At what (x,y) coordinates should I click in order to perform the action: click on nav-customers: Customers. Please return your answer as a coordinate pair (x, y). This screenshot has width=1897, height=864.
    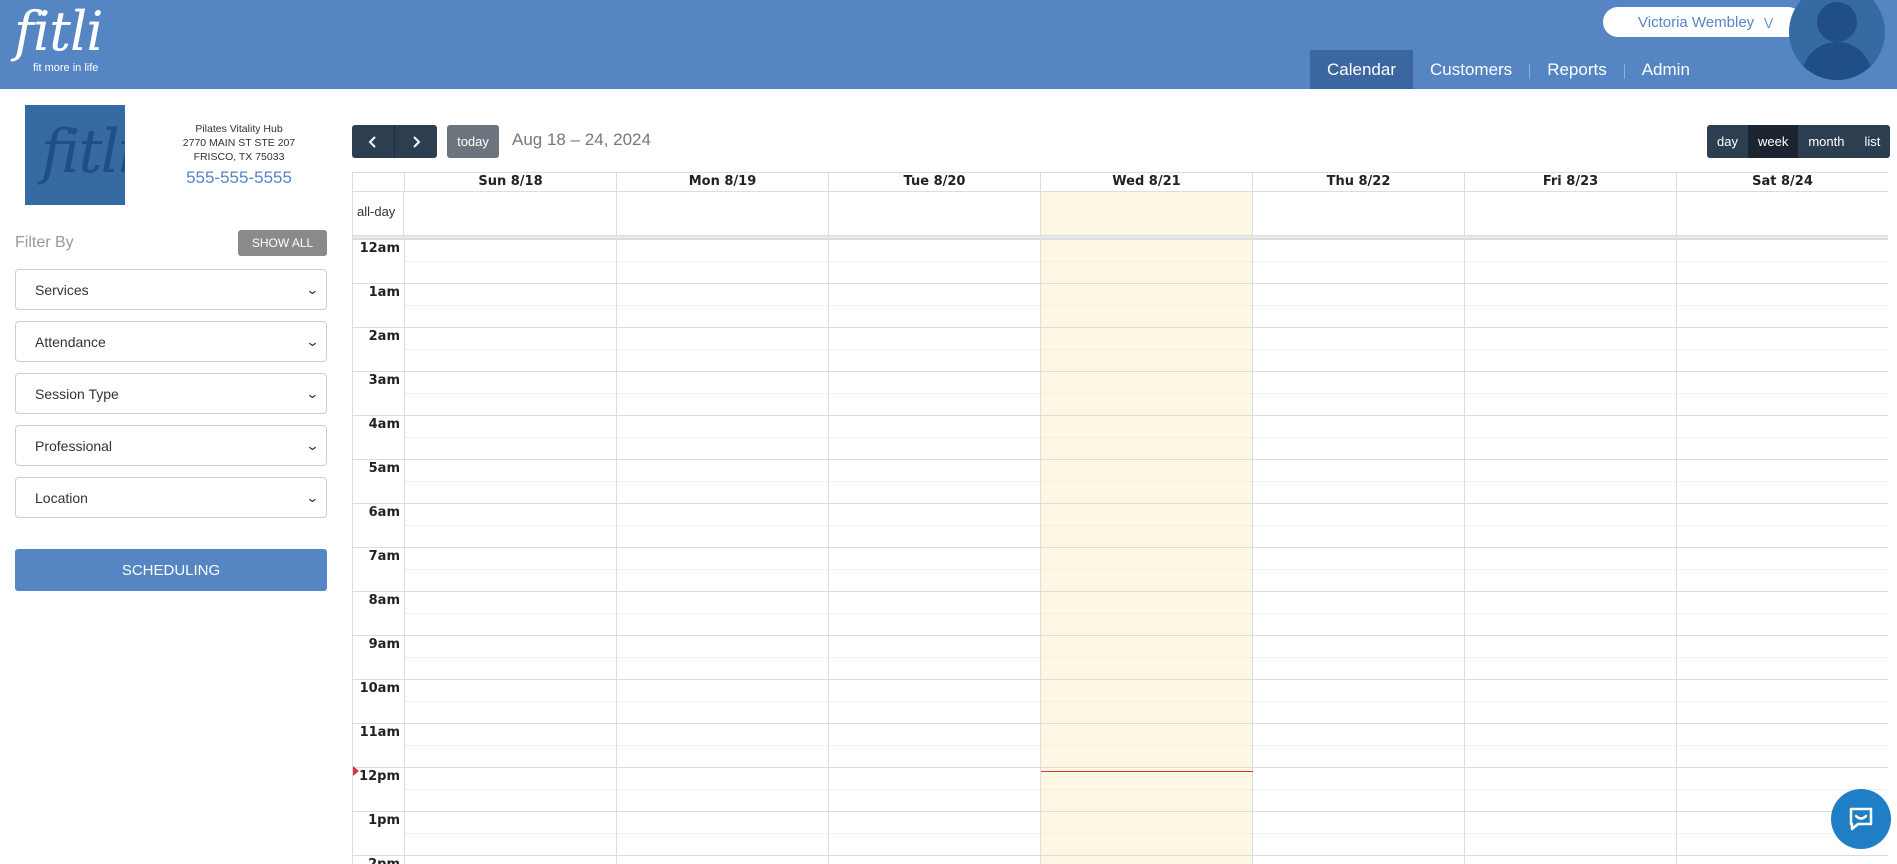
    Looking at the image, I should click on (1471, 69).